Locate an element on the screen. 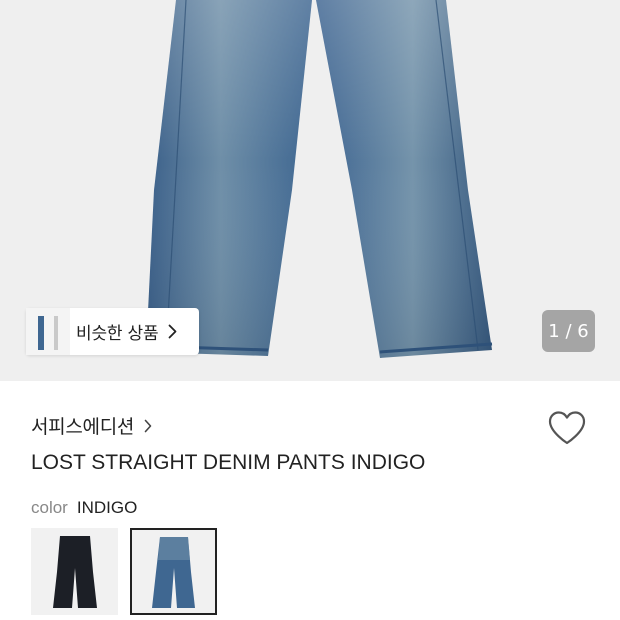 The image size is (620, 620). similar-products-label: 비슷한 상품 is located at coordinates (117, 334).